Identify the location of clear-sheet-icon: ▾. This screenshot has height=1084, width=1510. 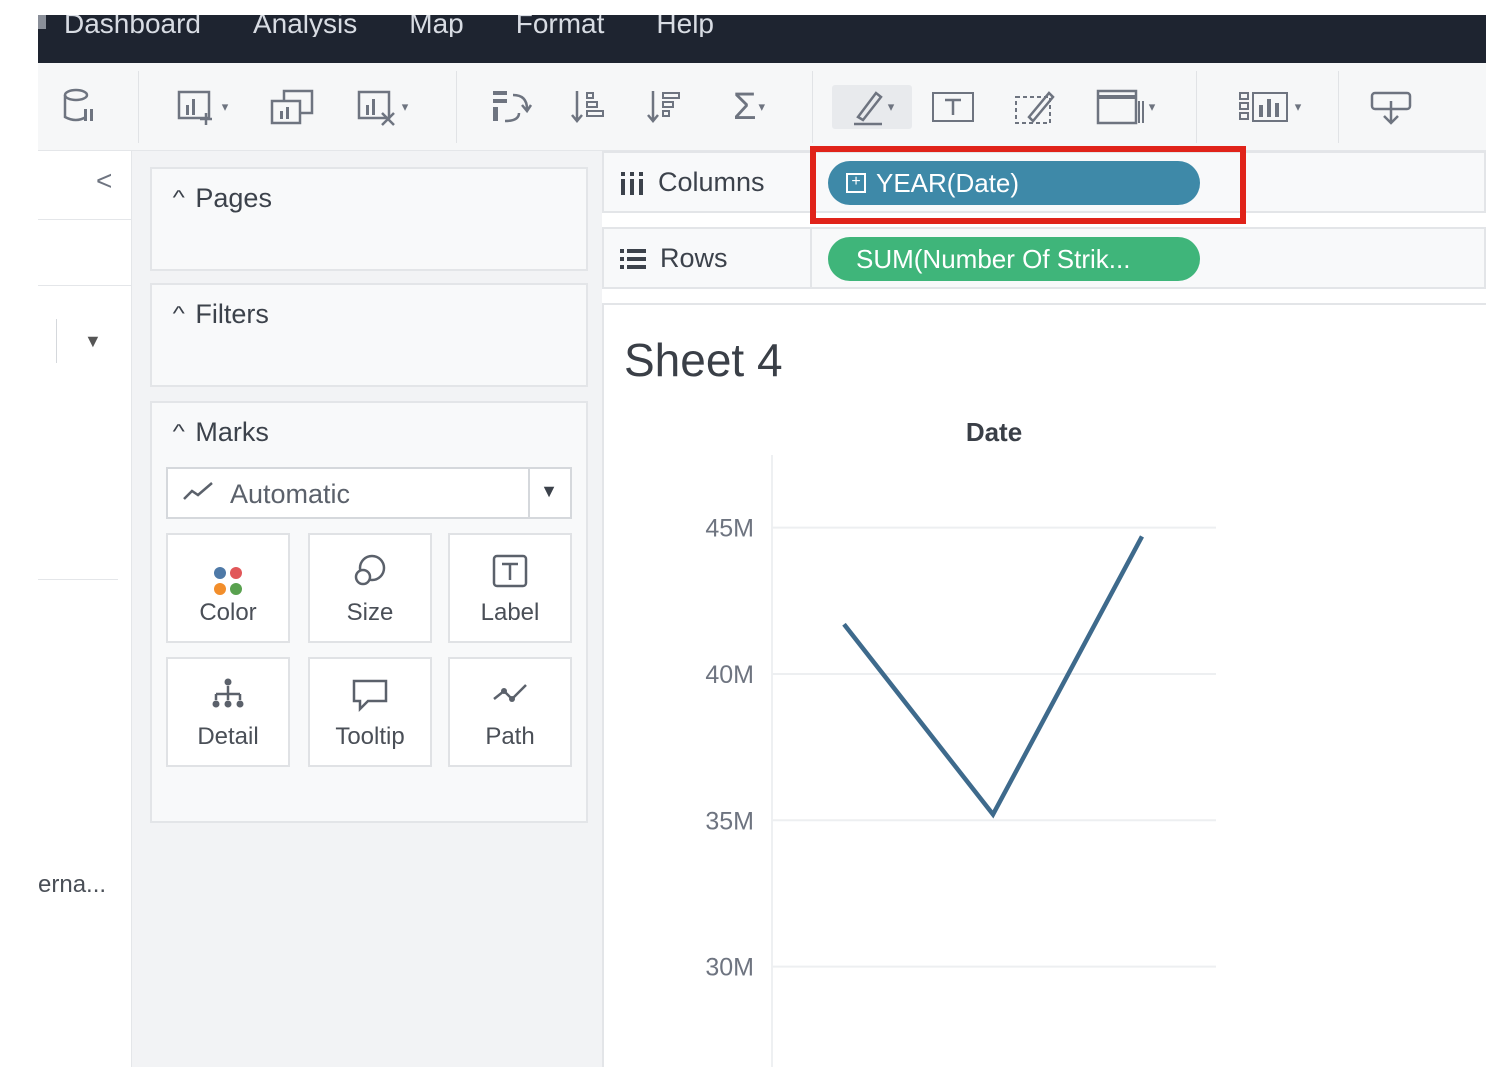
(382, 107).